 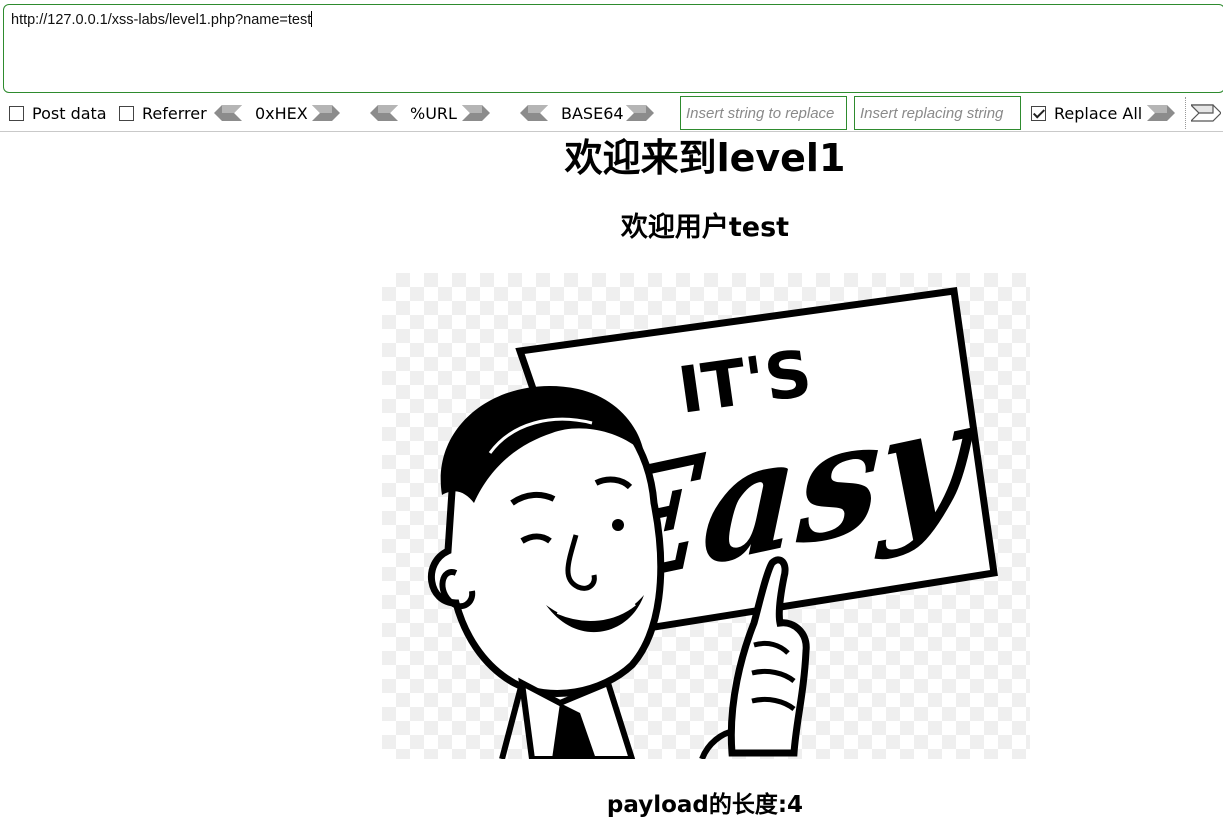 What do you see at coordinates (433, 113) in the screenshot?
I see `url-encode-label: %URL` at bounding box center [433, 113].